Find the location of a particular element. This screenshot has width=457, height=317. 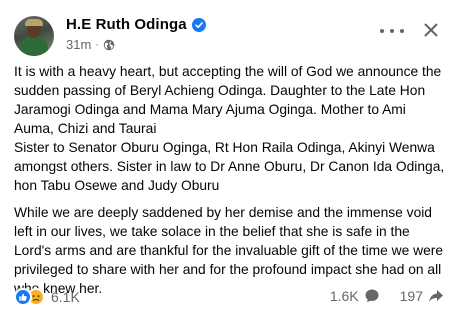

post-timestamp: 31m is located at coordinates (78, 44).